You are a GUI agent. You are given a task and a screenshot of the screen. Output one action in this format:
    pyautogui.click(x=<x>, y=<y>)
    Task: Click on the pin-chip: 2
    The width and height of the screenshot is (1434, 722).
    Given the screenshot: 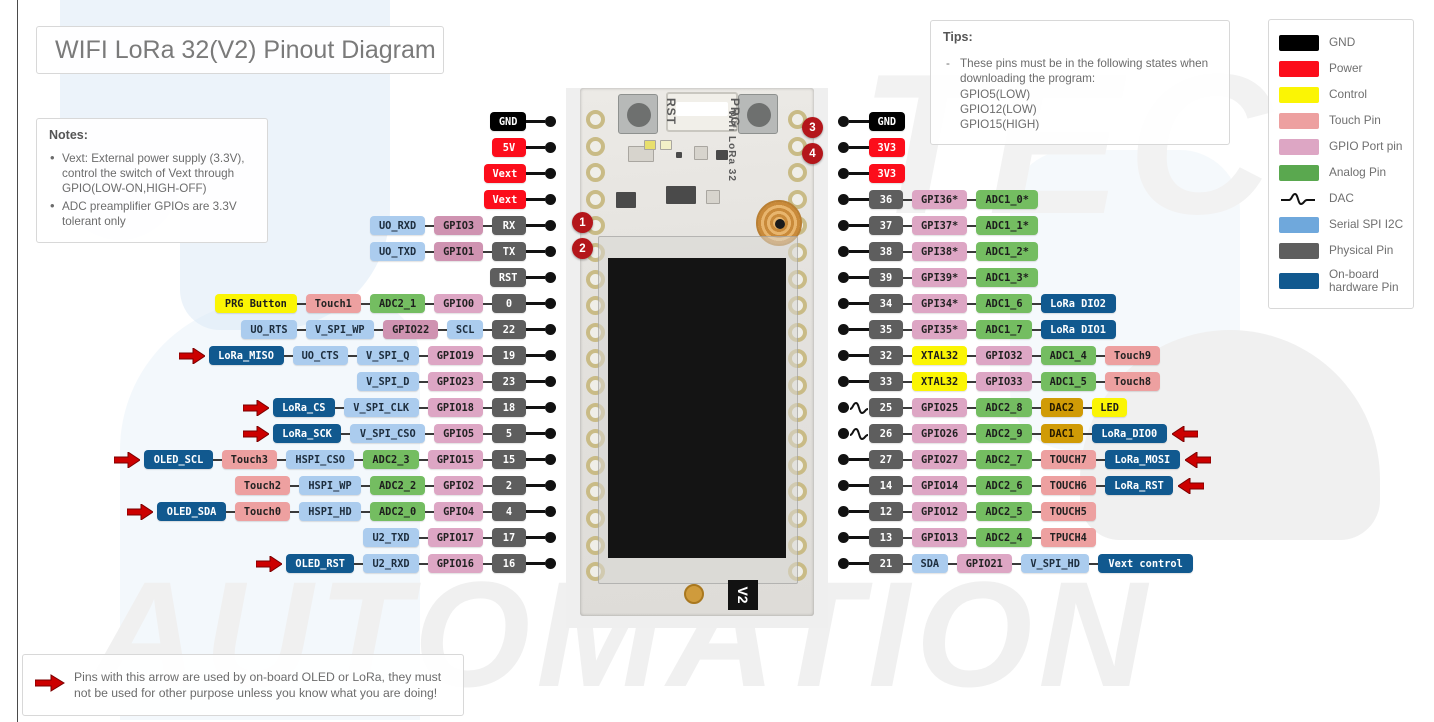 What is the action you would take?
    pyautogui.click(x=508, y=485)
    